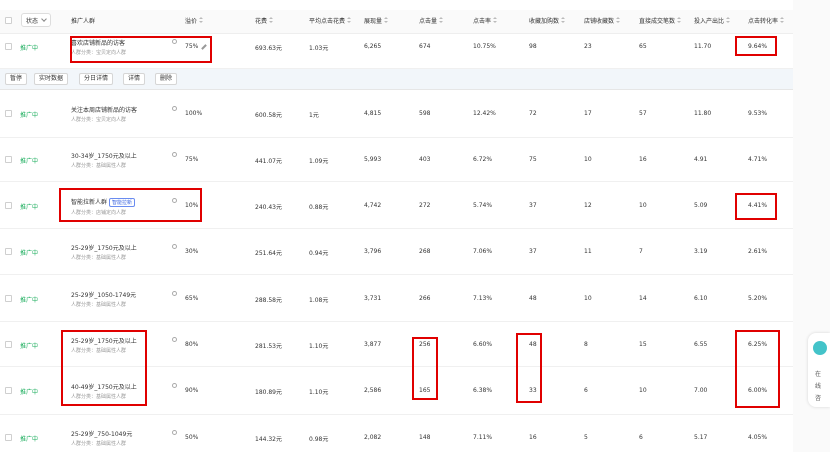 The image size is (830, 452). I want to click on collect-shop-value: 23, so click(588, 46).